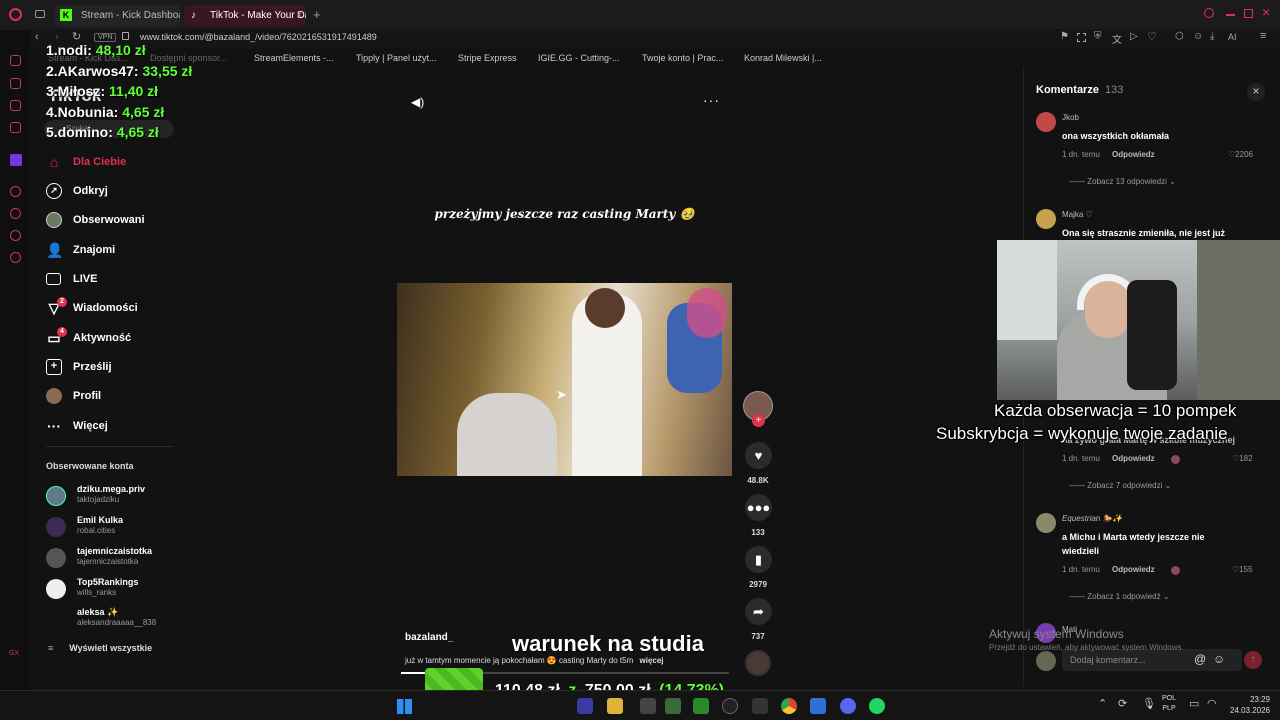 The image size is (1280, 720). Describe the element at coordinates (1134, 36) in the screenshot. I see `play-icon: ▷` at that location.